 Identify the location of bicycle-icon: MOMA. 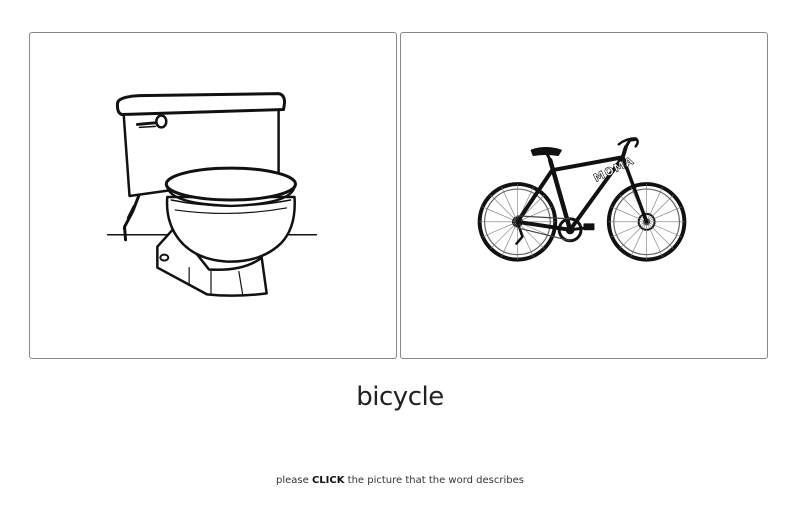
(582, 199).